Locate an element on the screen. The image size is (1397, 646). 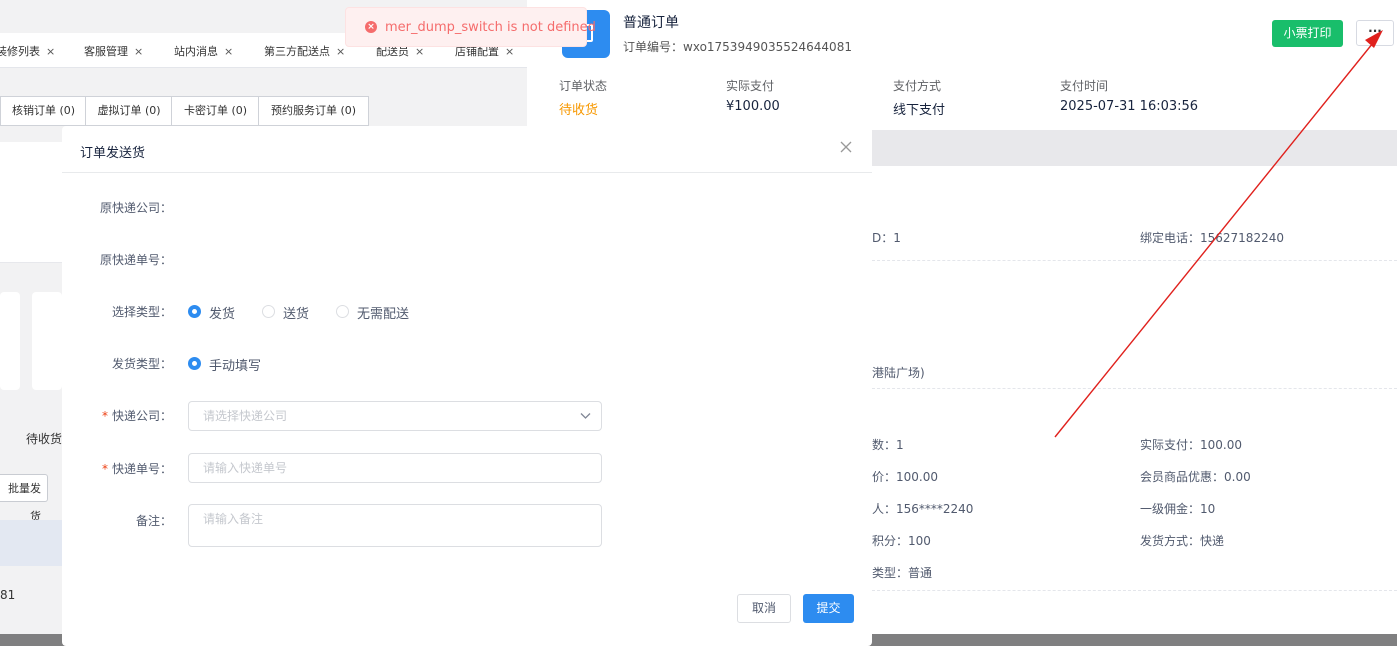
payment-time-value: 2025-07-31 16:03:56 is located at coordinates (1129, 106).